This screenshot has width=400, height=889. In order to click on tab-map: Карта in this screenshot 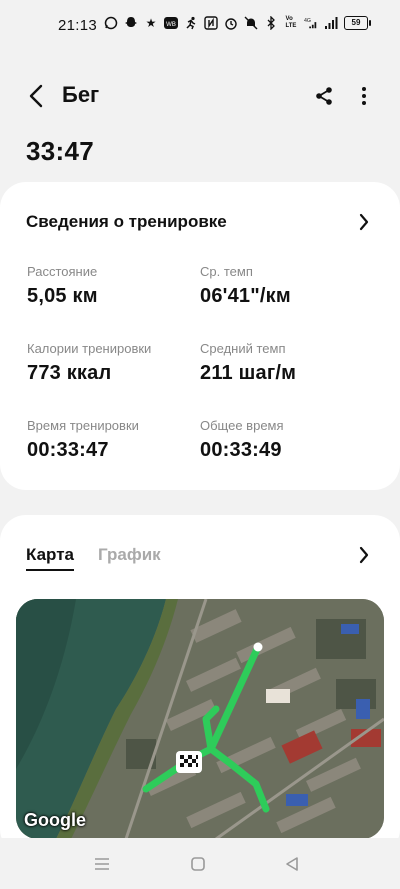, I will do `click(50, 558)`.